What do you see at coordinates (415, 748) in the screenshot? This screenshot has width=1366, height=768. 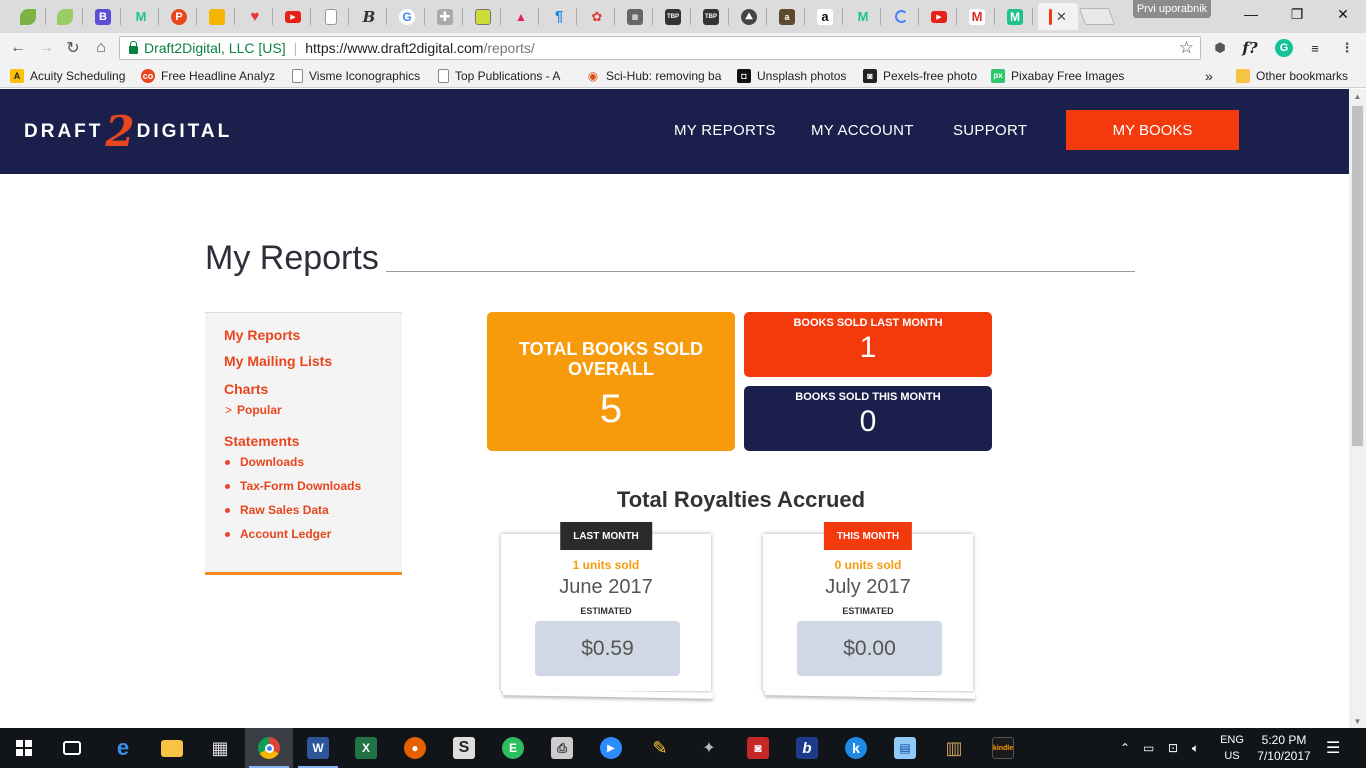 I see `taskbar-firefox: ●` at bounding box center [415, 748].